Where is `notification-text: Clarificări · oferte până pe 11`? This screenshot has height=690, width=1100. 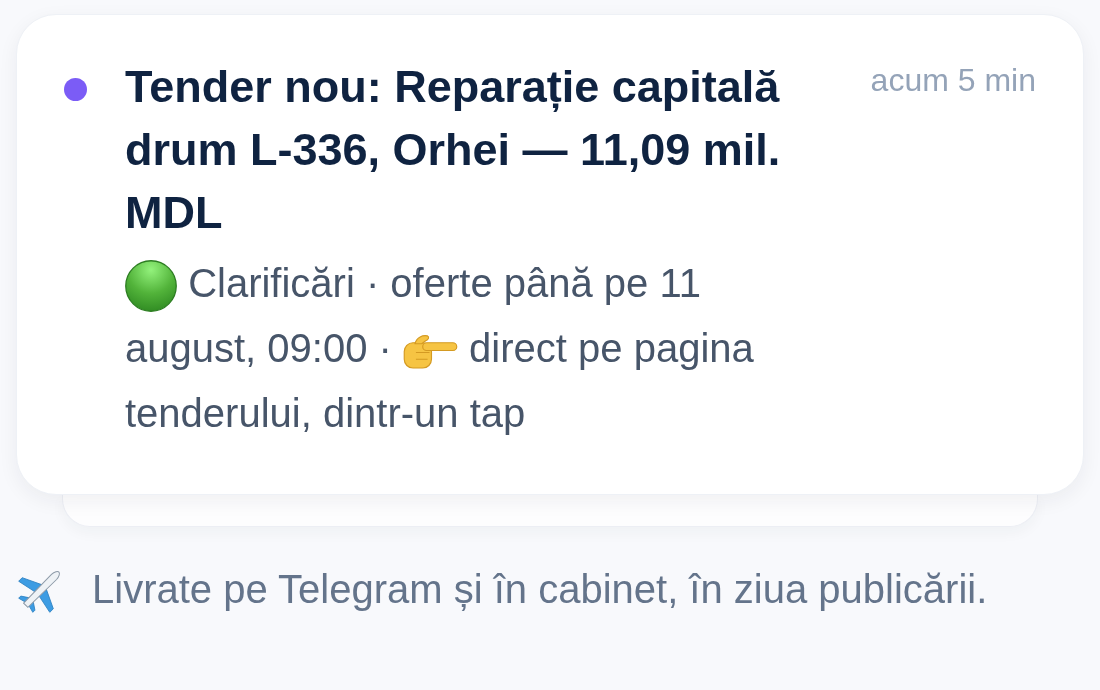 notification-text: Clarificări · oferte până pe 11 is located at coordinates (444, 283).